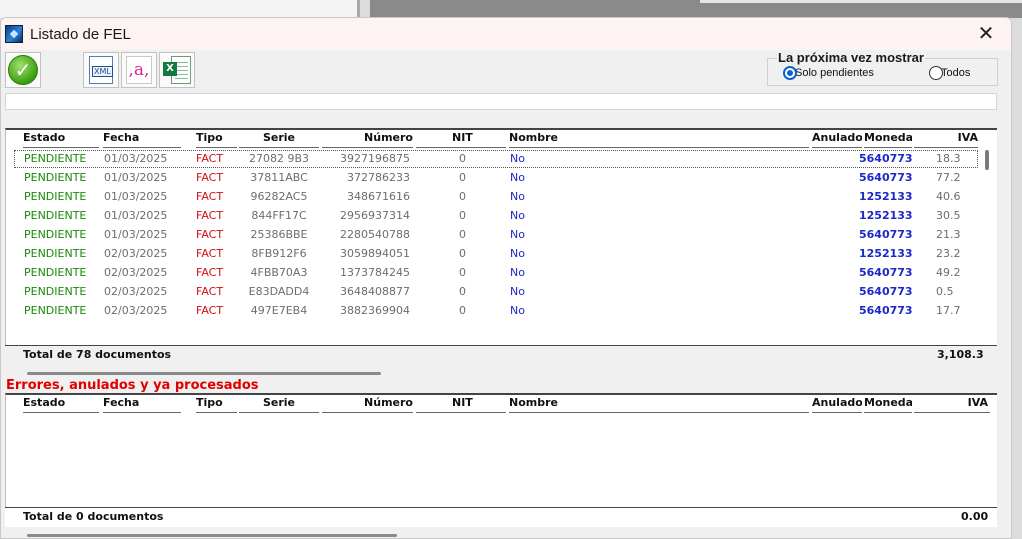 The width and height of the screenshot is (1022, 539). Describe the element at coordinates (828, 73) in the screenshot. I see `radio-solo-pendientes: Solo pendientes` at that location.